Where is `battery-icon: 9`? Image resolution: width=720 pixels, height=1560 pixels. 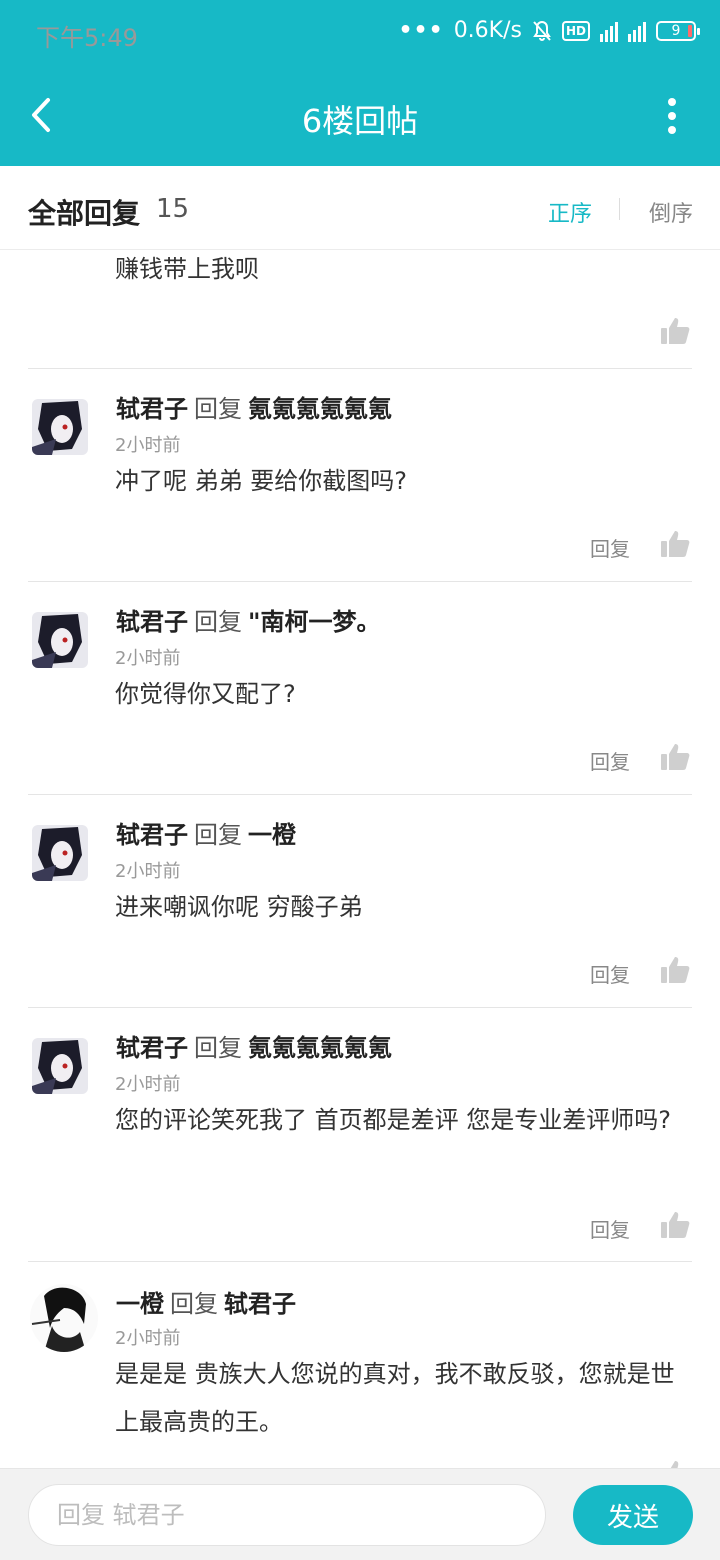 battery-icon: 9 is located at coordinates (678, 30).